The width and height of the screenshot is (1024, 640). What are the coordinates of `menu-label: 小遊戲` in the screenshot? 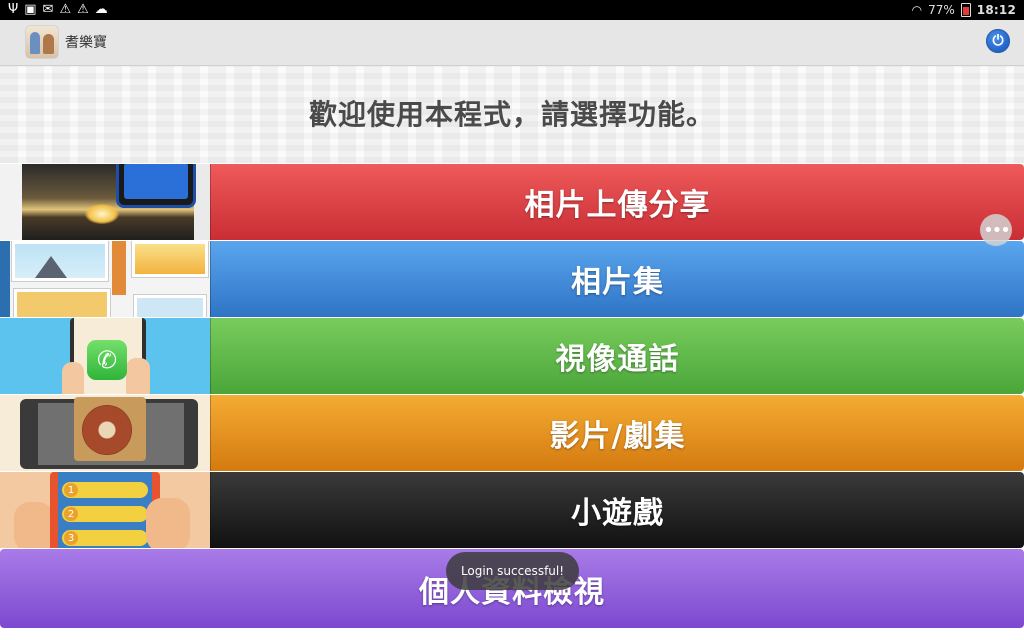 It's located at (617, 513).